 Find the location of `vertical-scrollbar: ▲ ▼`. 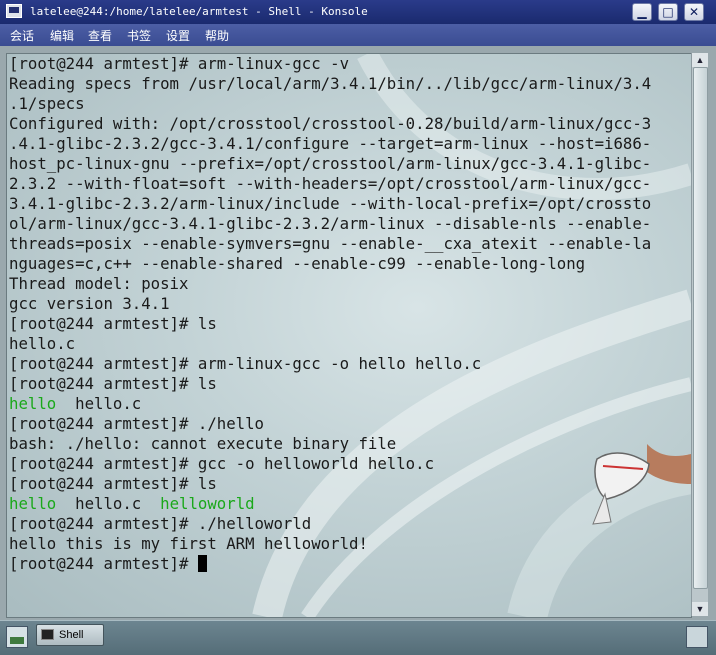

vertical-scrollbar: ▲ ▼ is located at coordinates (699, 334).